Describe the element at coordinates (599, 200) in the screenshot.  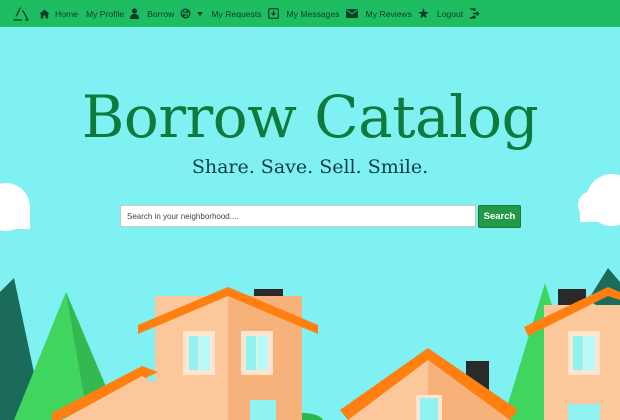
I see `cloud-right` at that location.